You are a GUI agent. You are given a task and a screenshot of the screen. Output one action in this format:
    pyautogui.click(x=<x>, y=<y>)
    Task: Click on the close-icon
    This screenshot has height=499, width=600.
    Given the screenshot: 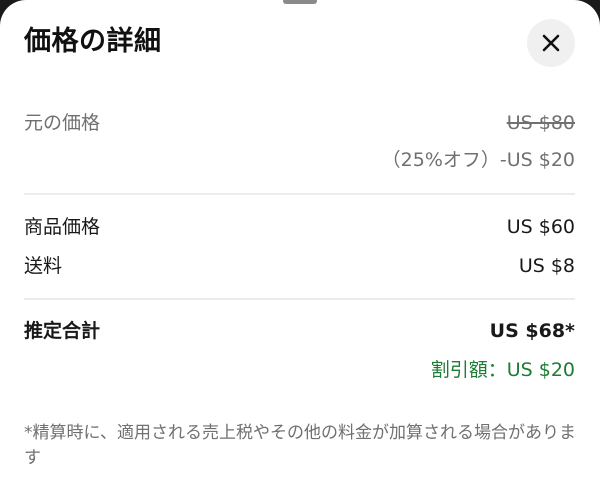 What is the action you would take?
    pyautogui.click(x=551, y=43)
    